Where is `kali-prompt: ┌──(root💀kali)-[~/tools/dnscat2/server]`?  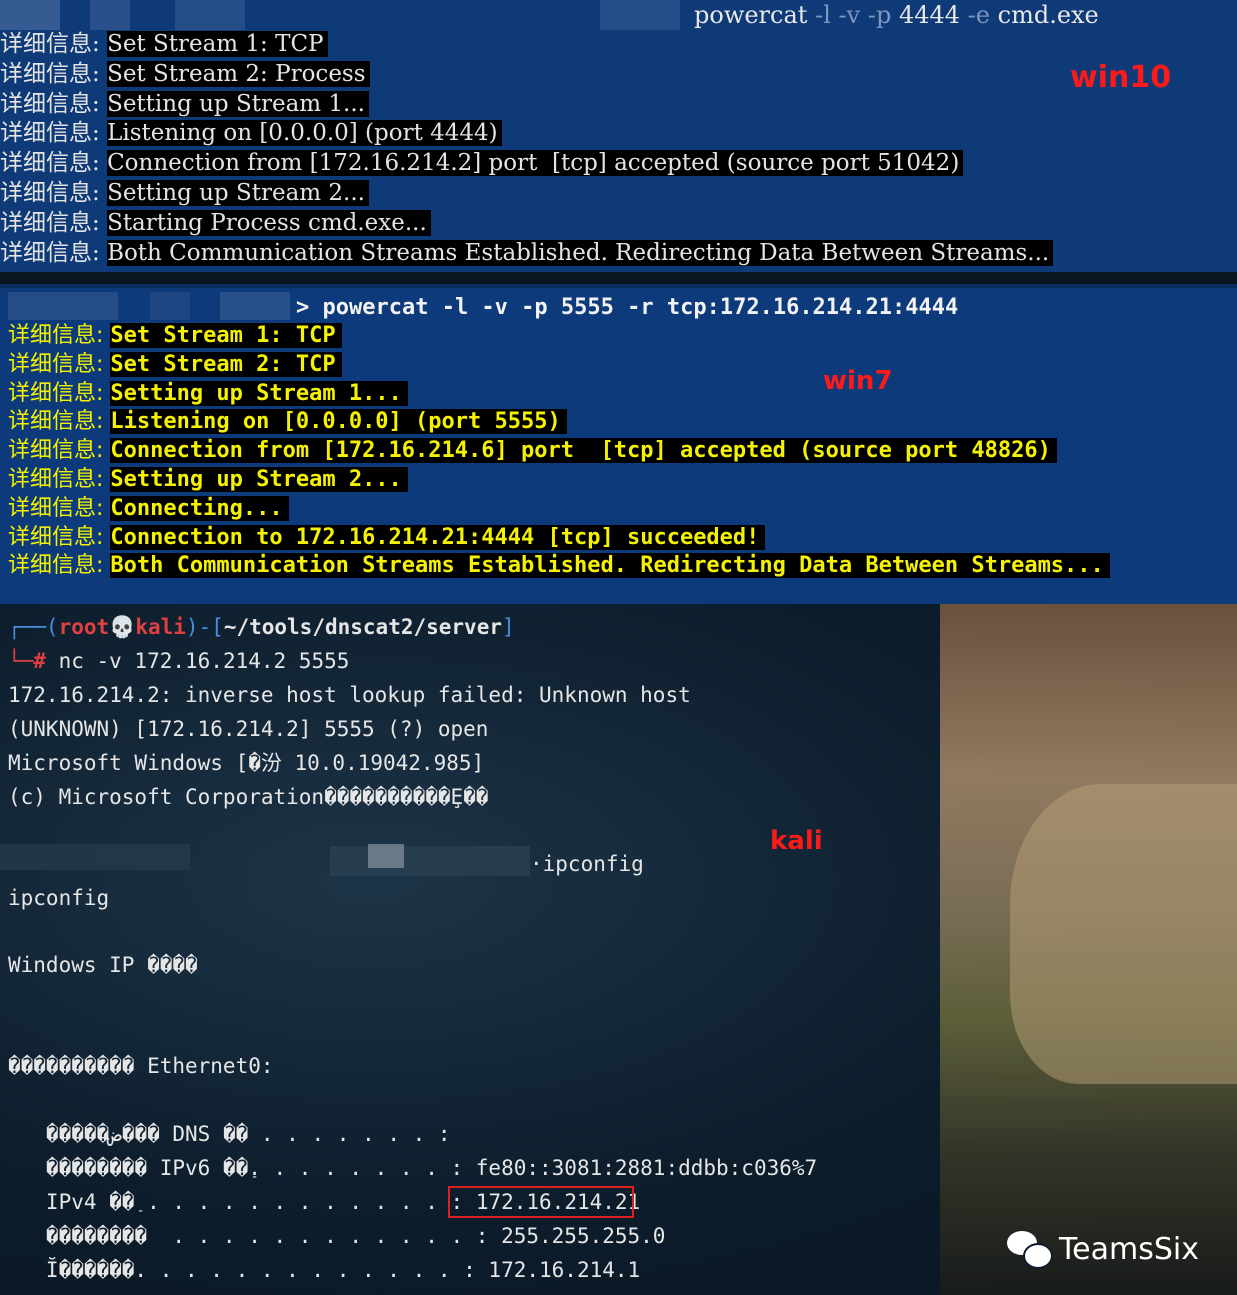
kali-prompt: ┌──(root💀kali)-[~/tools/dnscat2/server] is located at coordinates (261, 627).